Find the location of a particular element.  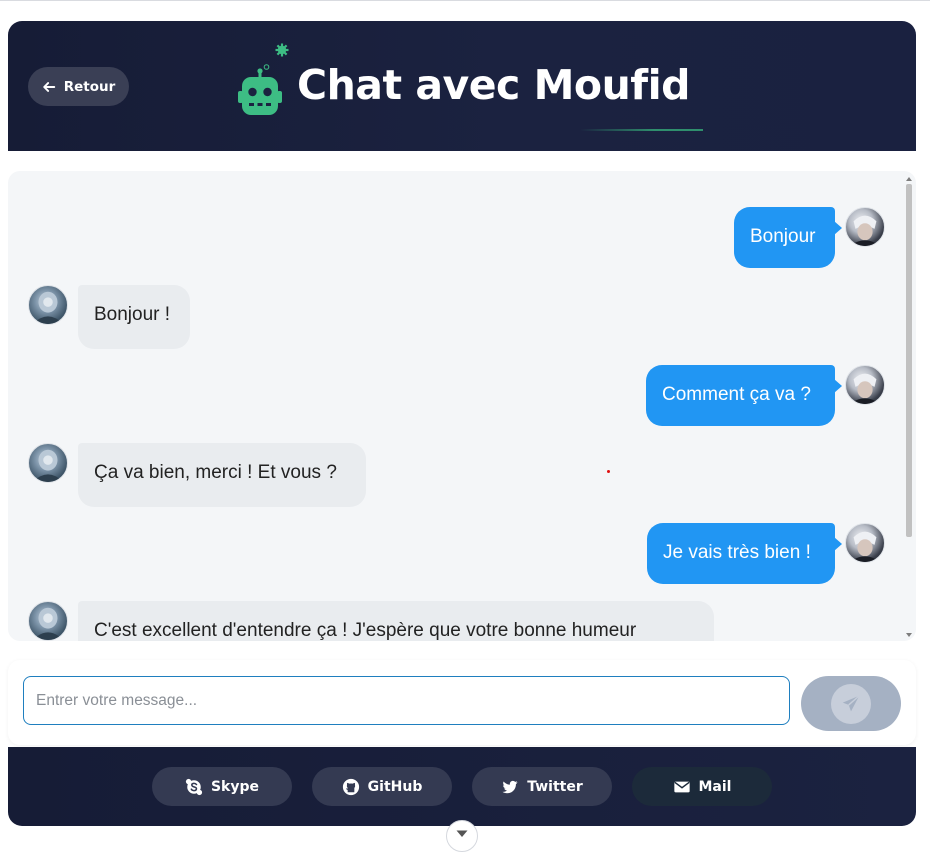

github-label: GitHub is located at coordinates (395, 786).